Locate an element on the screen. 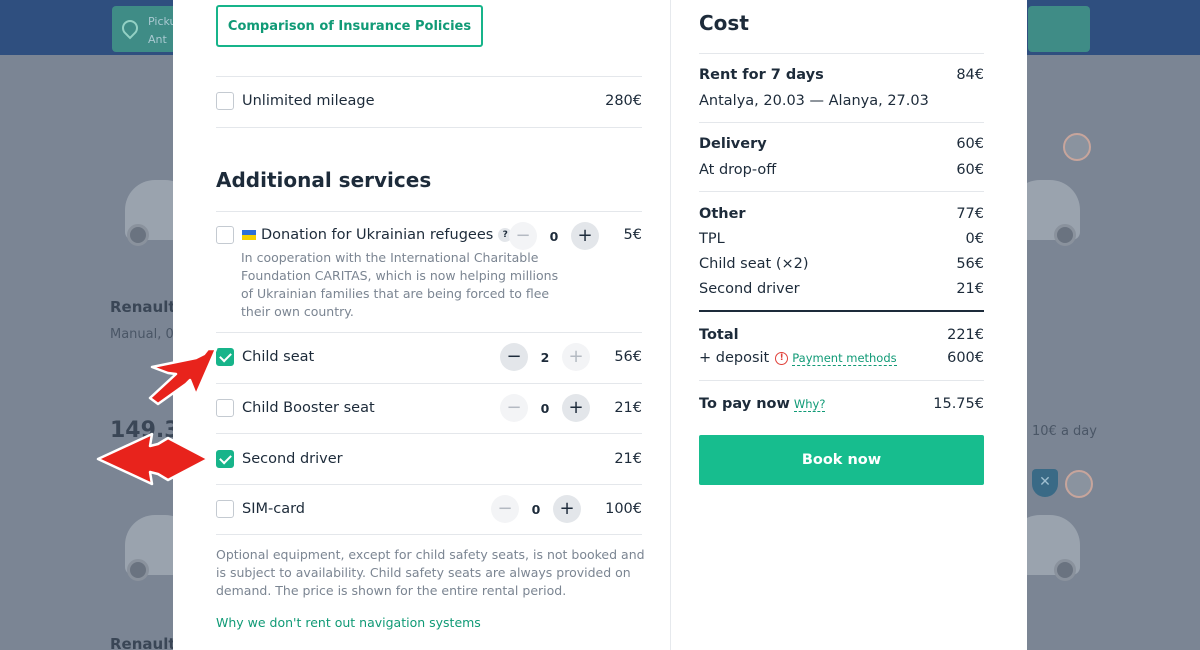  child-seat-quantity: 2 is located at coordinates (545, 357).